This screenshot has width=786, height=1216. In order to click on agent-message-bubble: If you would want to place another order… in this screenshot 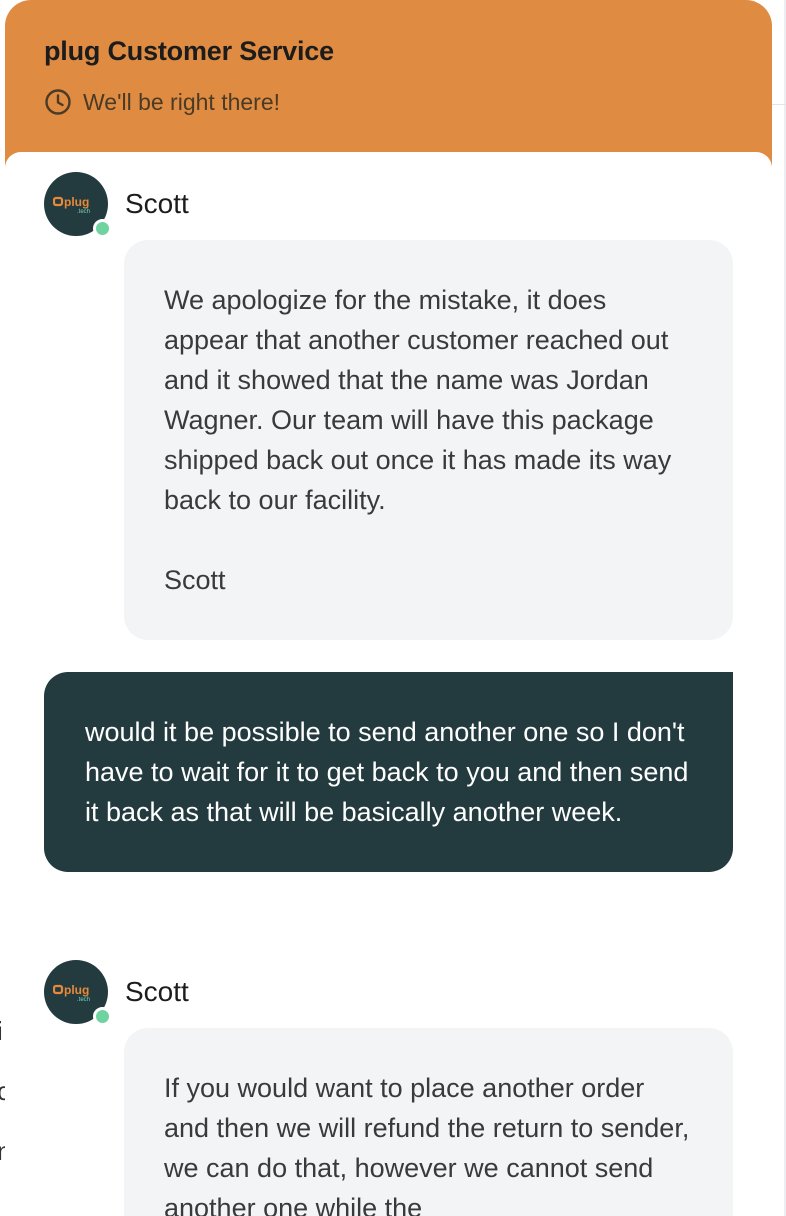, I will do `click(428, 1122)`.